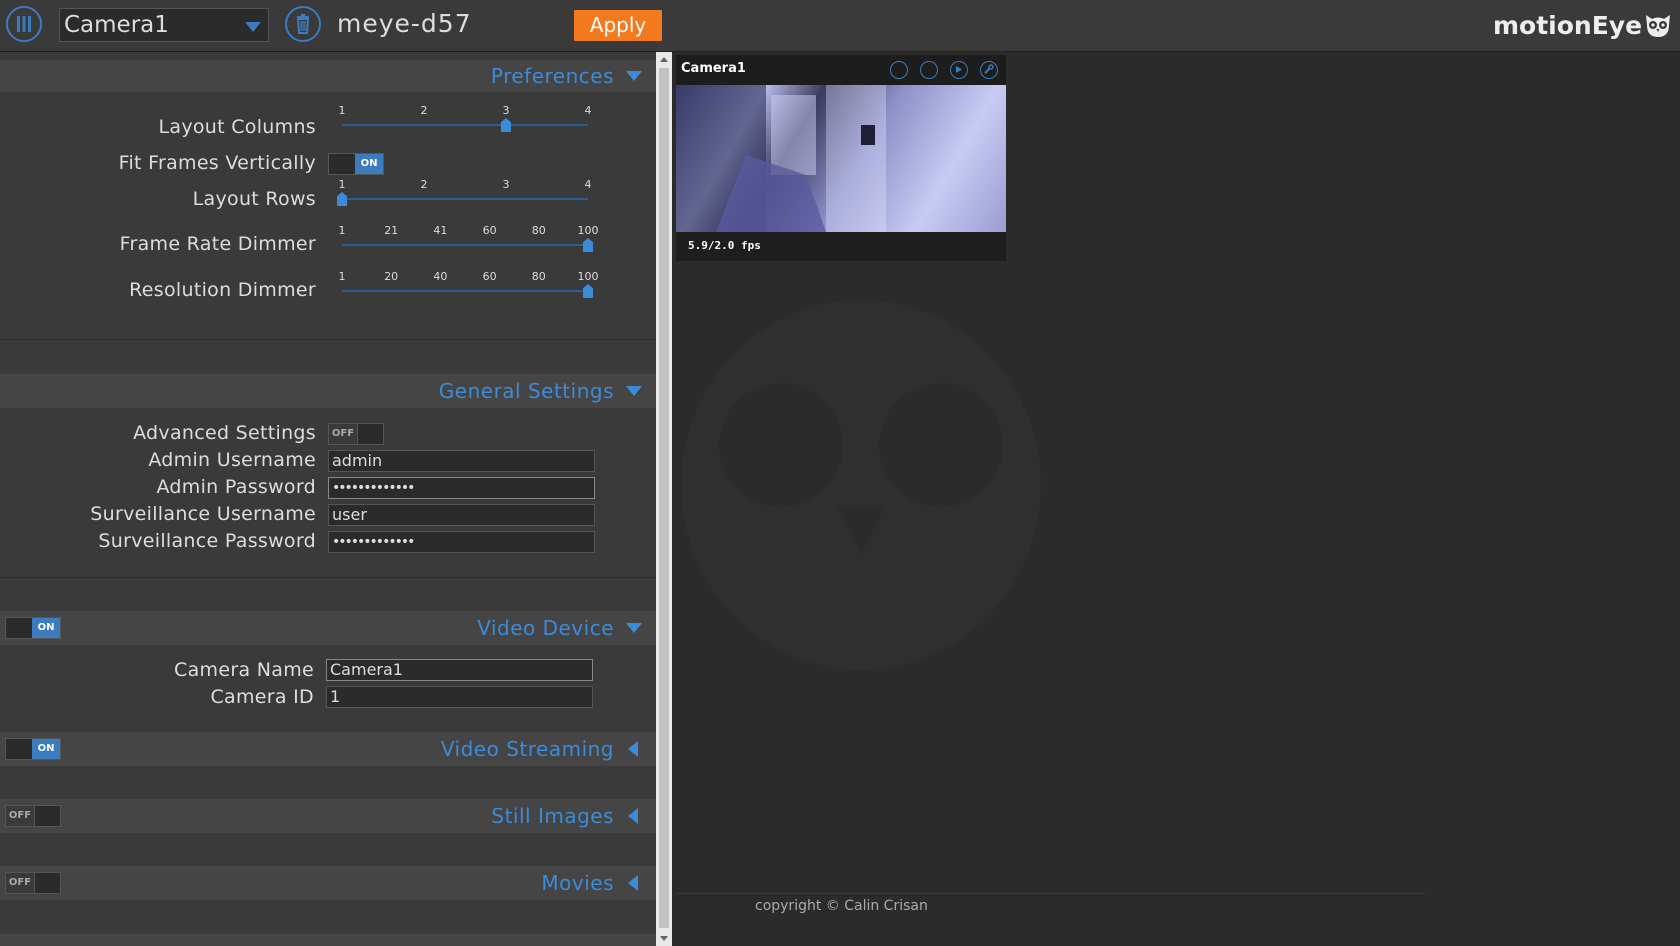 The width and height of the screenshot is (1680, 946). What do you see at coordinates (328, 816) in the screenshot?
I see `still-images-header: OFF Still Images` at bounding box center [328, 816].